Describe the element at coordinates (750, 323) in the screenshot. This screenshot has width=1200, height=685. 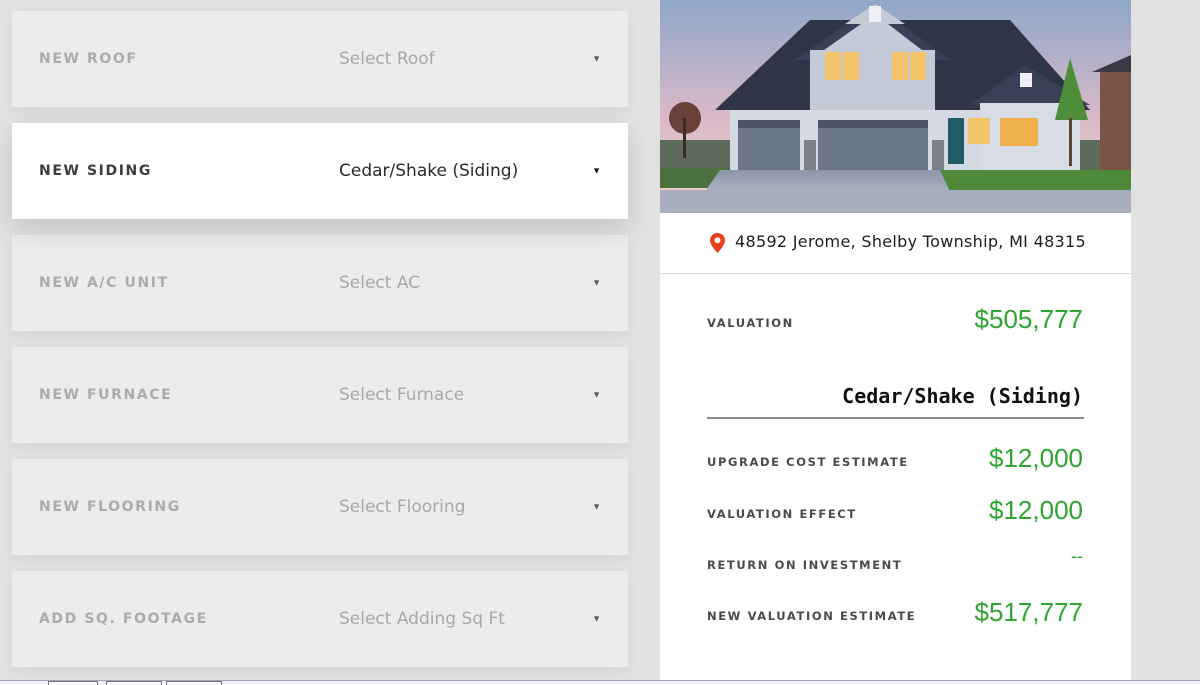
I see `valuation-label: VALUATION` at that location.